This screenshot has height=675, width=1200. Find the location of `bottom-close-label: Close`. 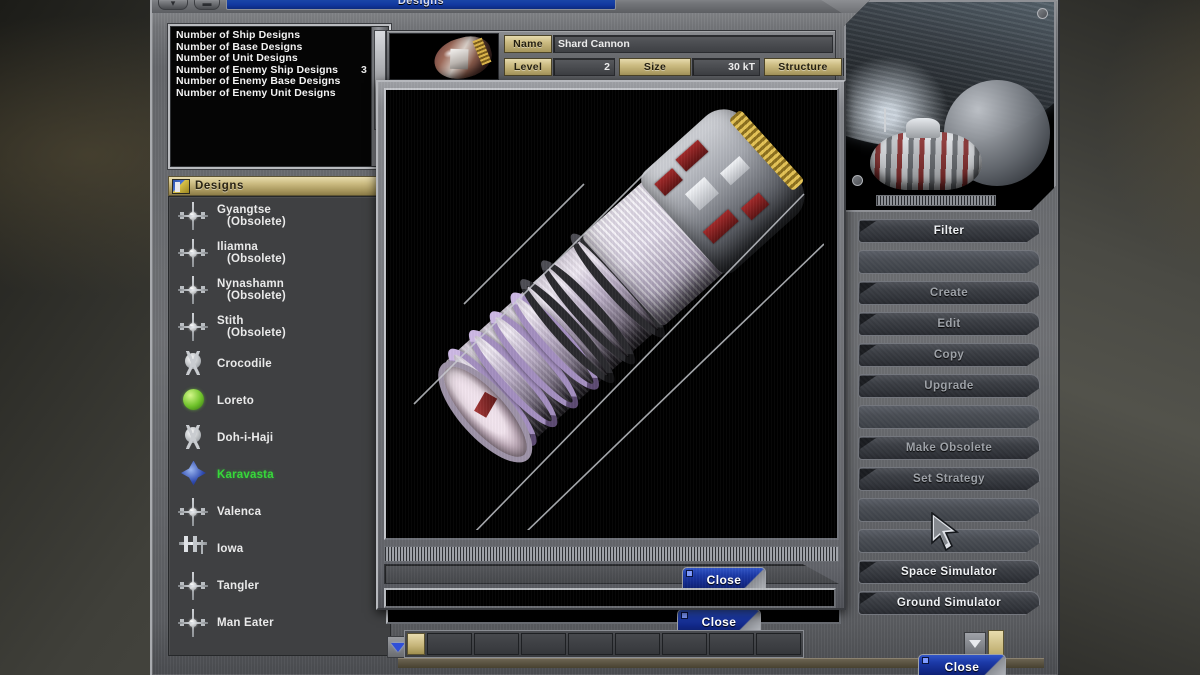

bottom-close-label: Close is located at coordinates (719, 622).